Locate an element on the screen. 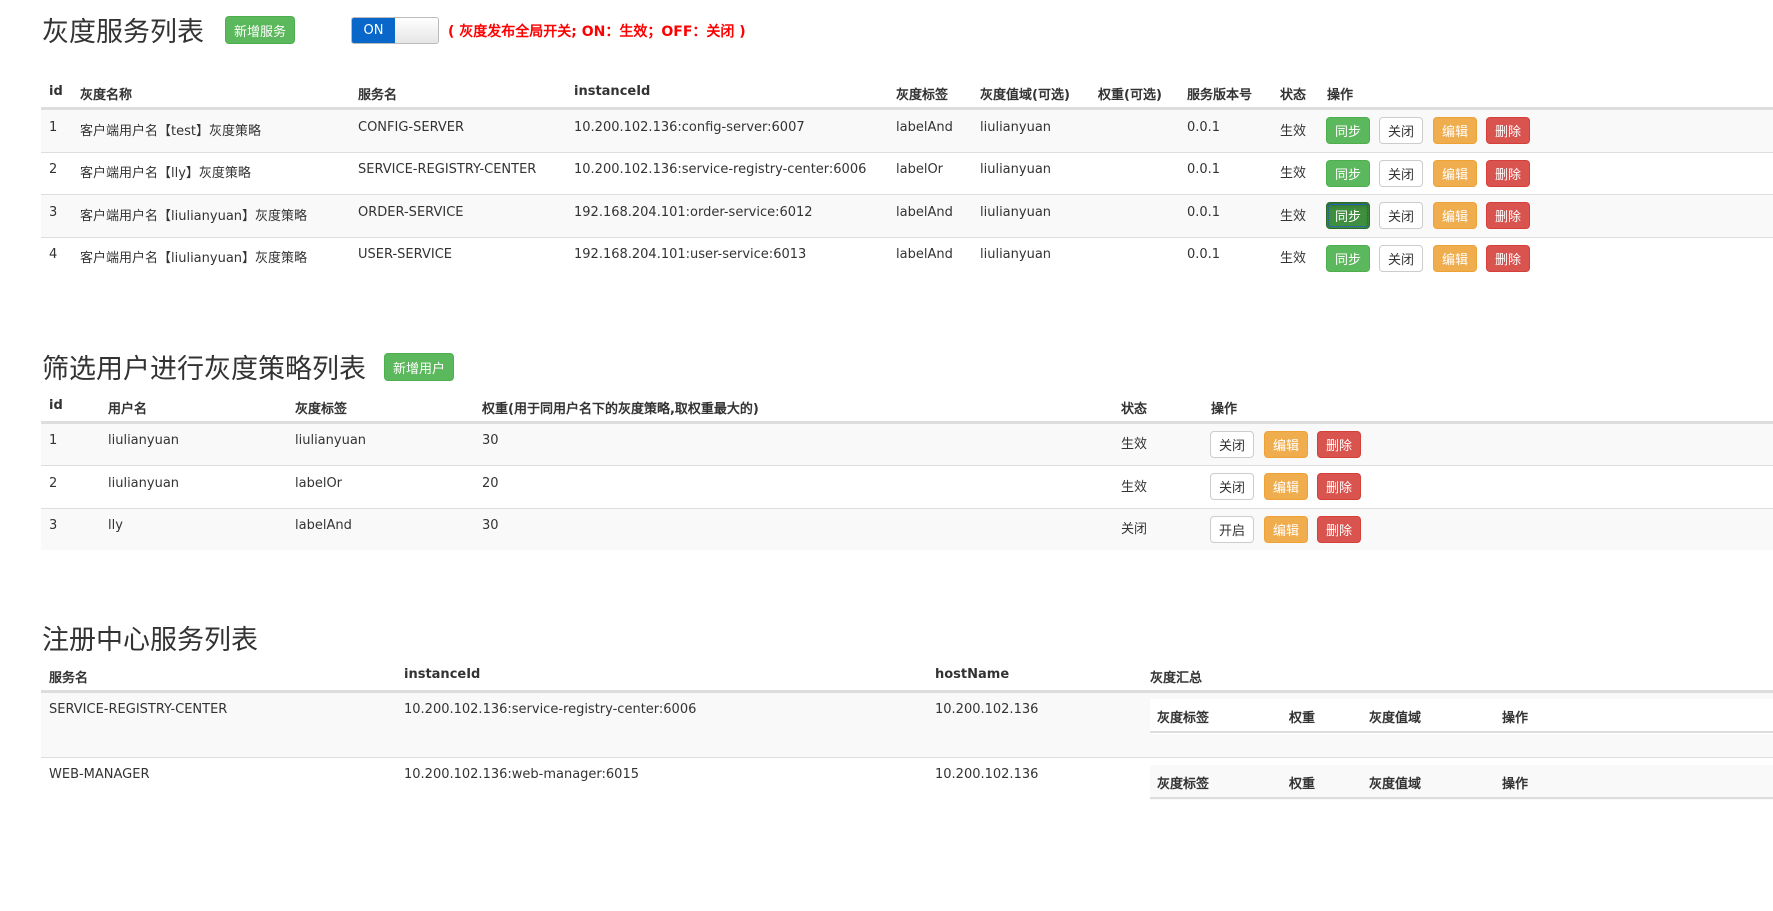 This screenshot has height=911, width=1773. gray-summary-table: 灰度标签 权重 灰度值域 操作 is located at coordinates (1461, 782).